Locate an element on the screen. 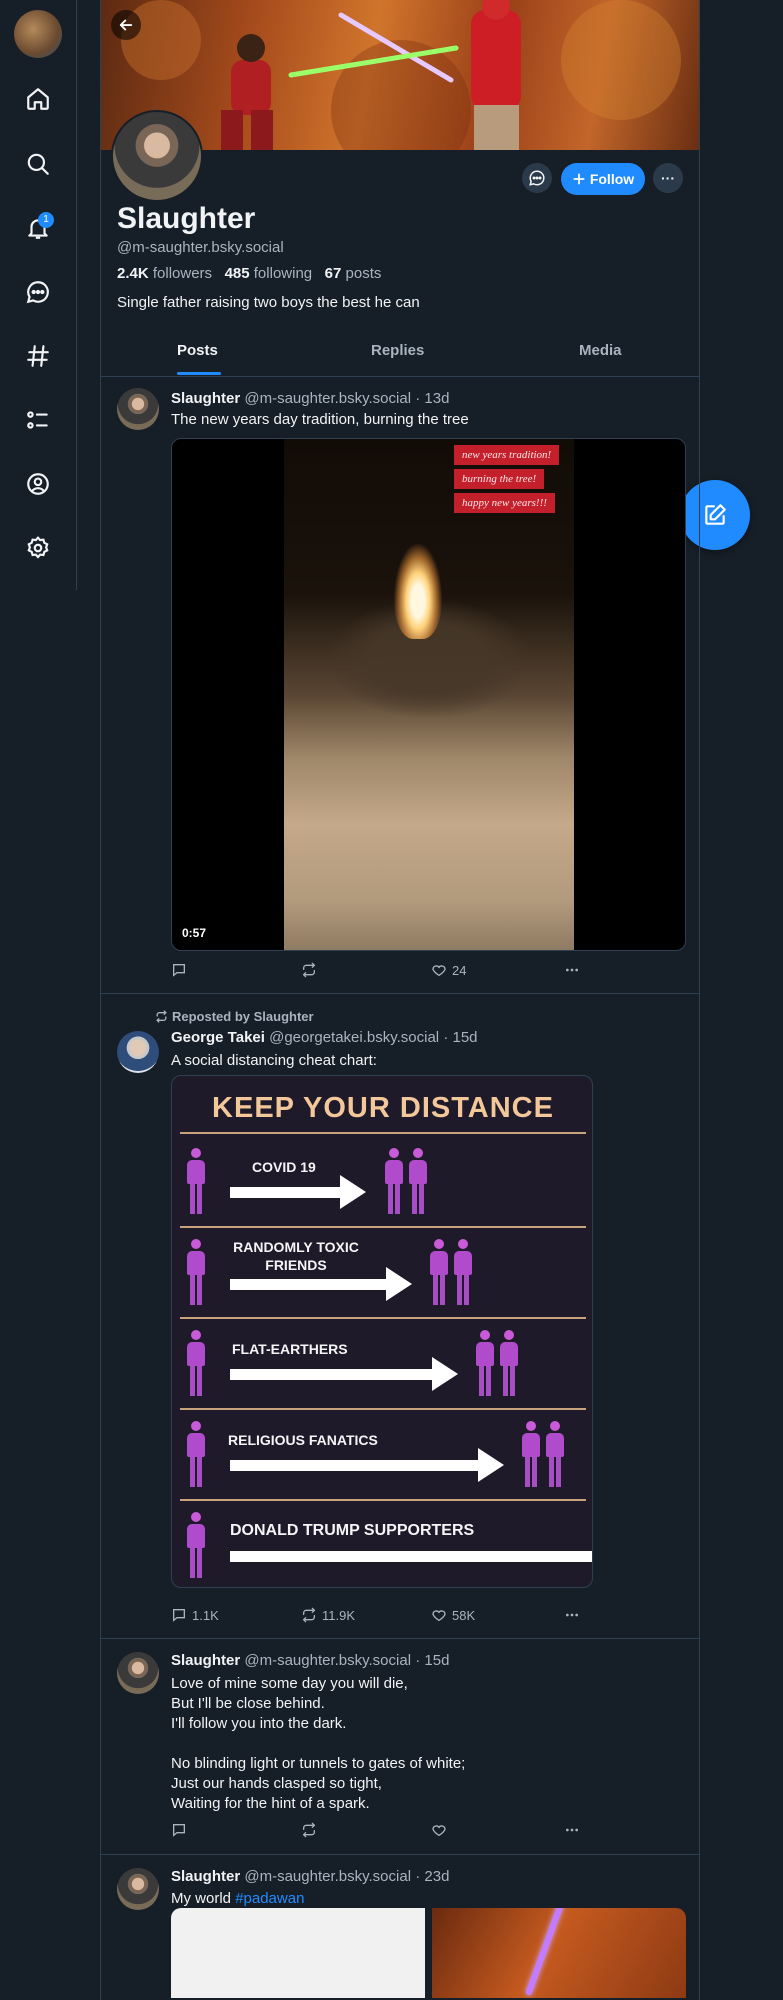 This screenshot has height=2000, width=783. message-button is located at coordinates (537, 178).